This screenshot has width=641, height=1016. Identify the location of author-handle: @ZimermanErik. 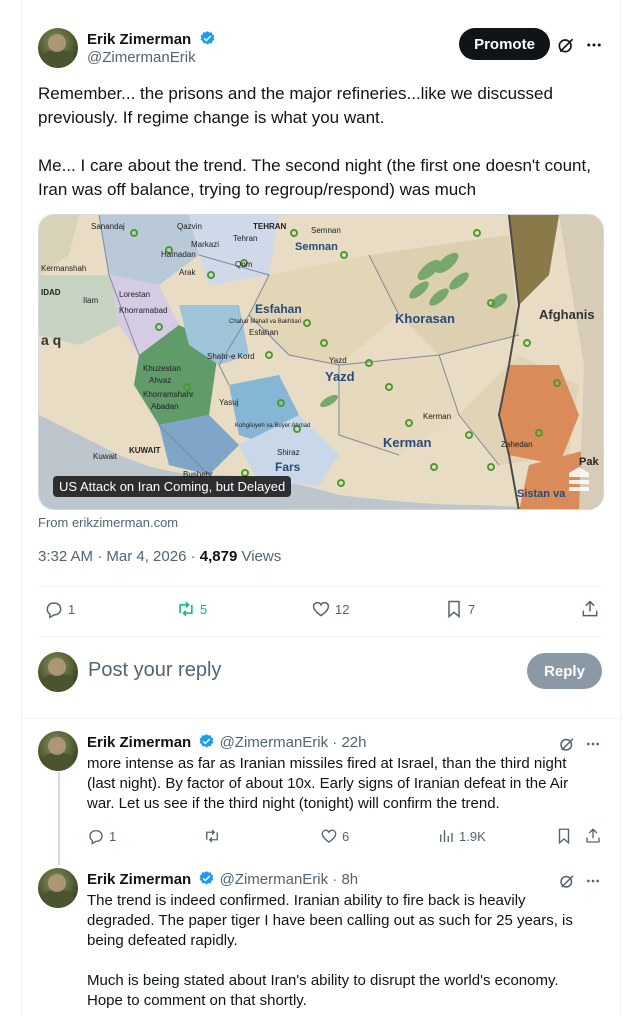
(141, 57).